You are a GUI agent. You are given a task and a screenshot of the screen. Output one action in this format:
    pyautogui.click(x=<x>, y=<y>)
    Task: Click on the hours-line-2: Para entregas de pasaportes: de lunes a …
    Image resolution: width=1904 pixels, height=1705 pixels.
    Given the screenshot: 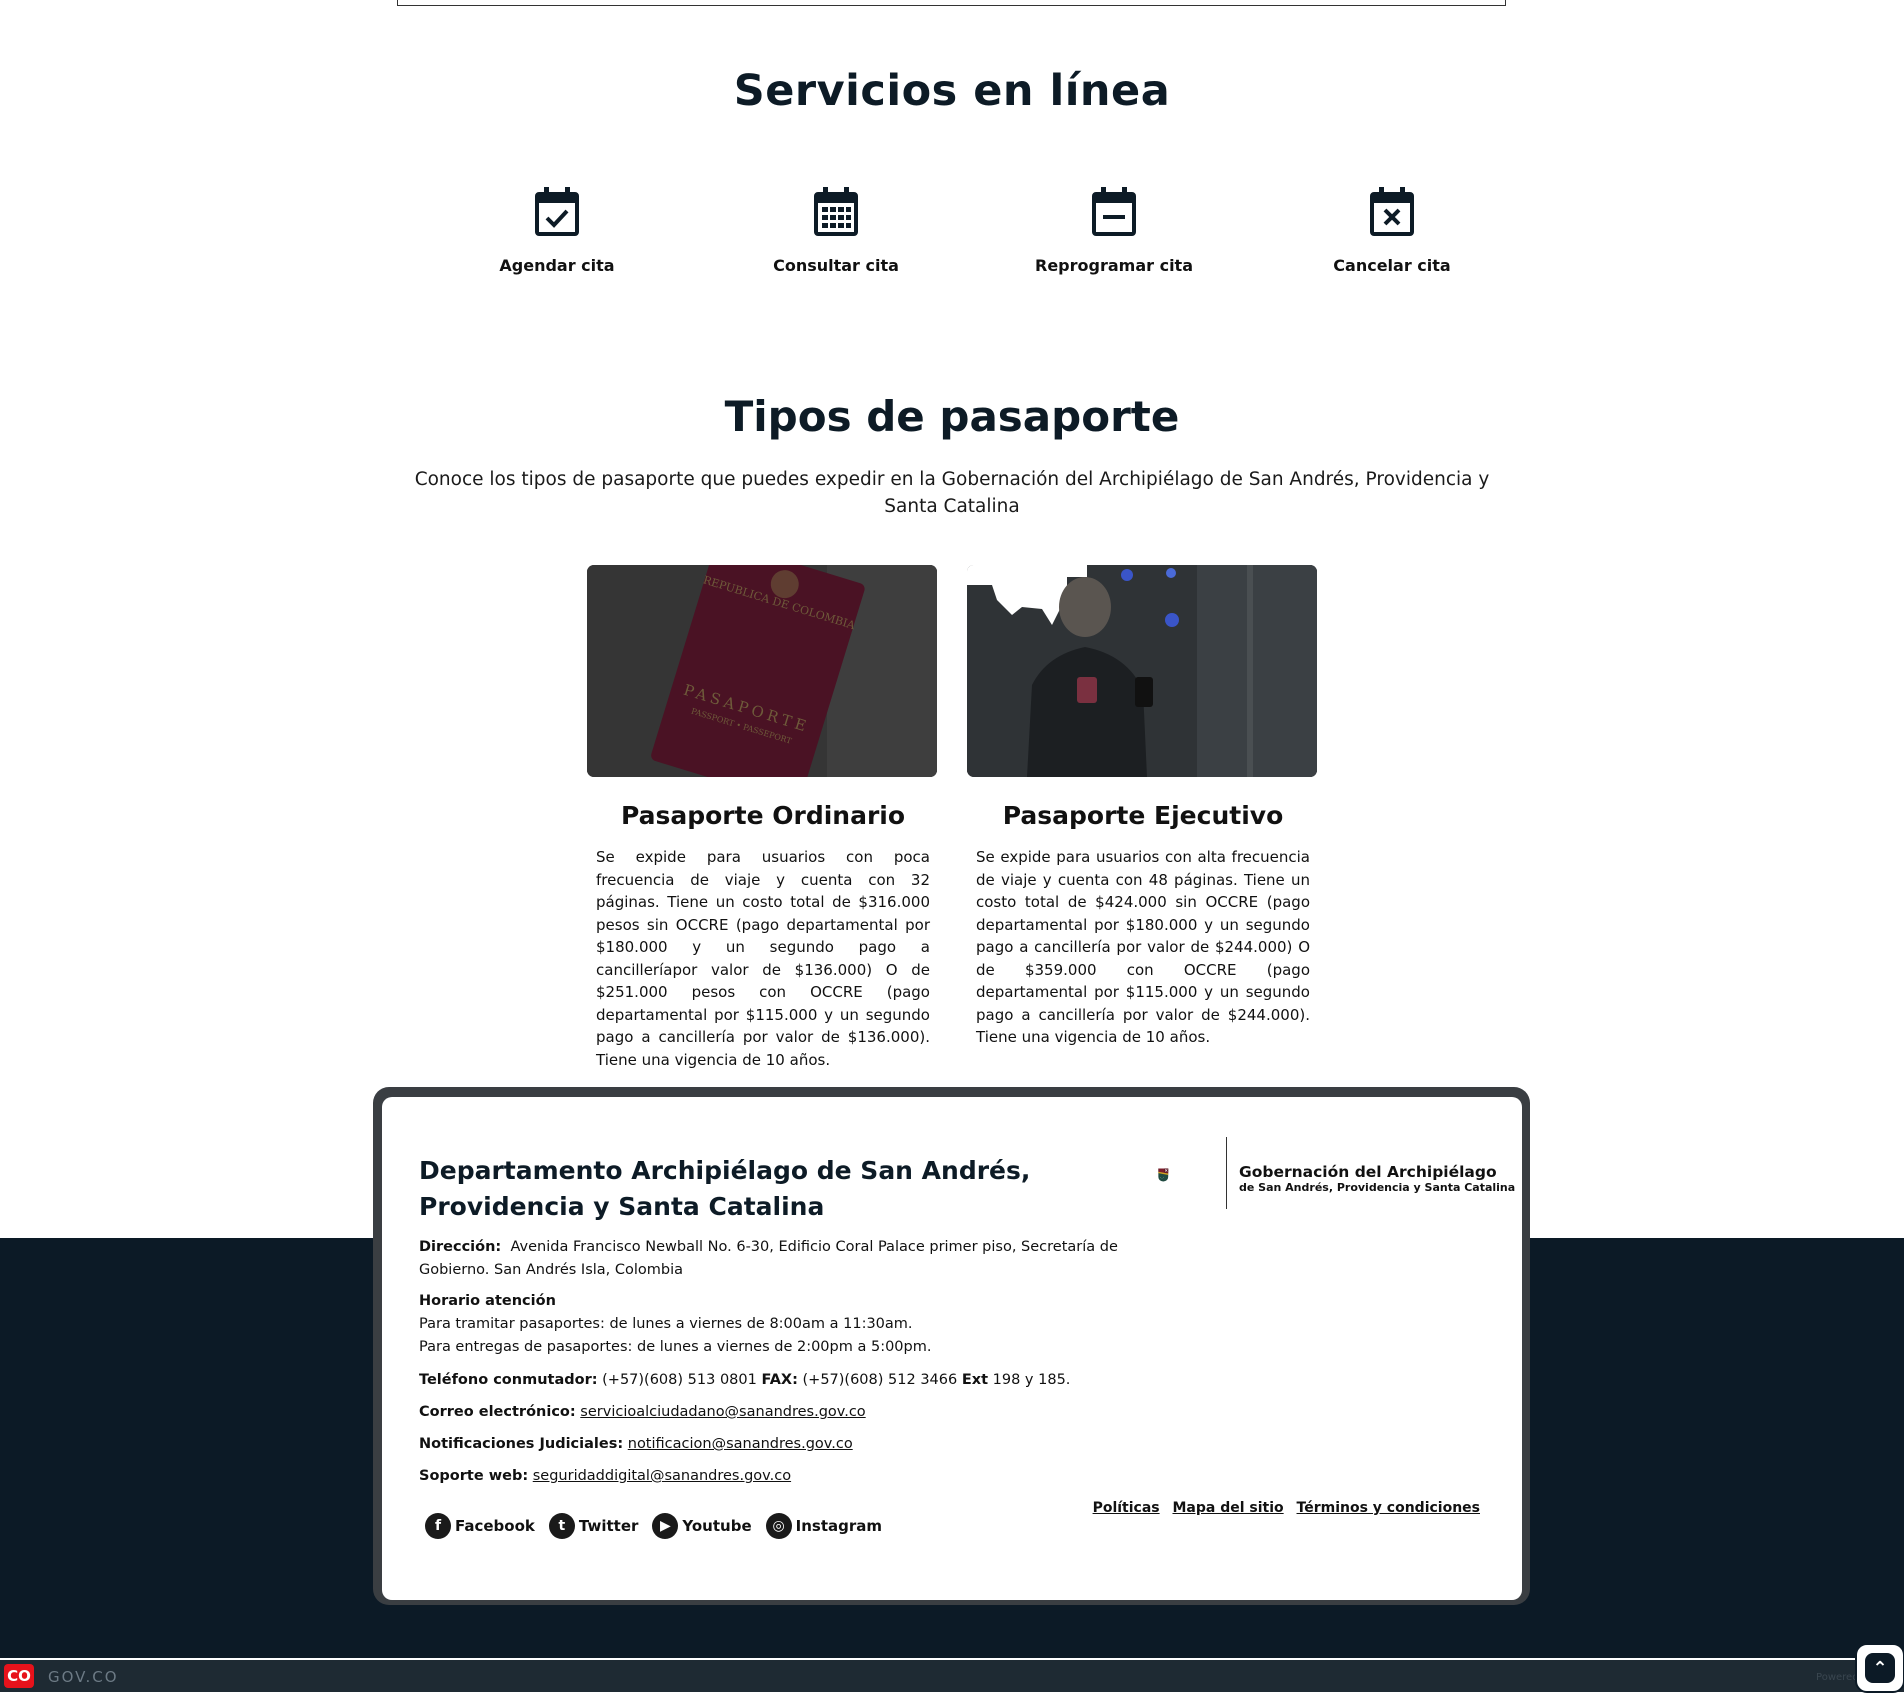 What is the action you would take?
    pyautogui.click(x=675, y=1347)
    